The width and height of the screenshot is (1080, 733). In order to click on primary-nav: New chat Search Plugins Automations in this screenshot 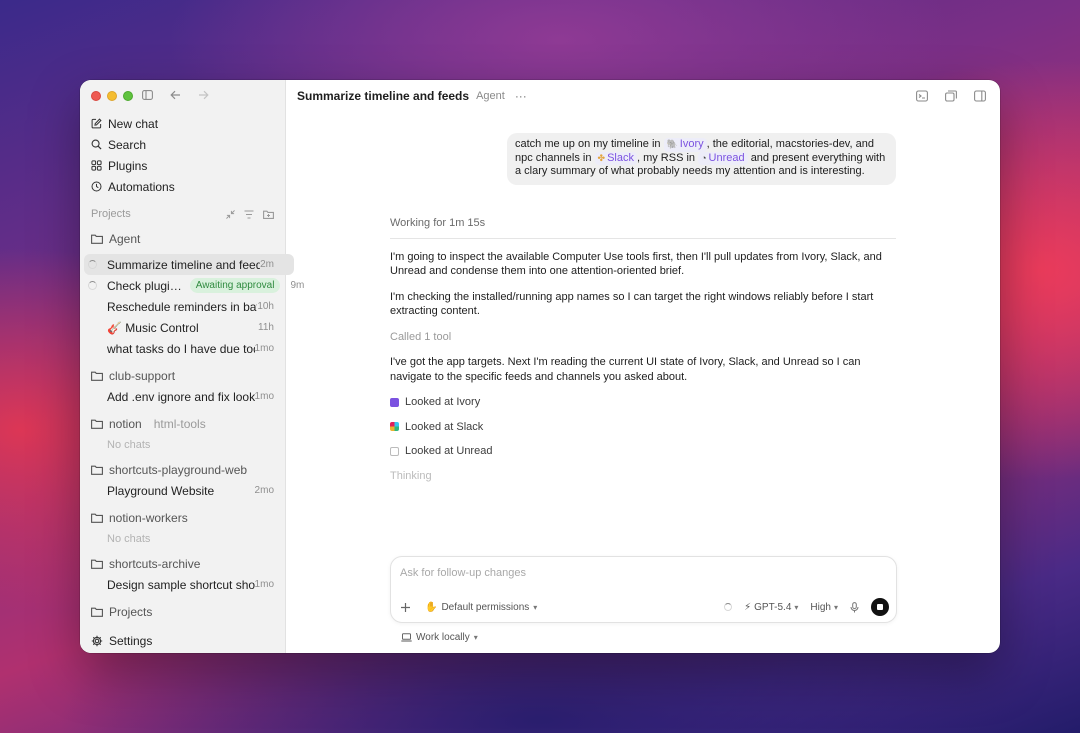, I will do `click(182, 155)`.